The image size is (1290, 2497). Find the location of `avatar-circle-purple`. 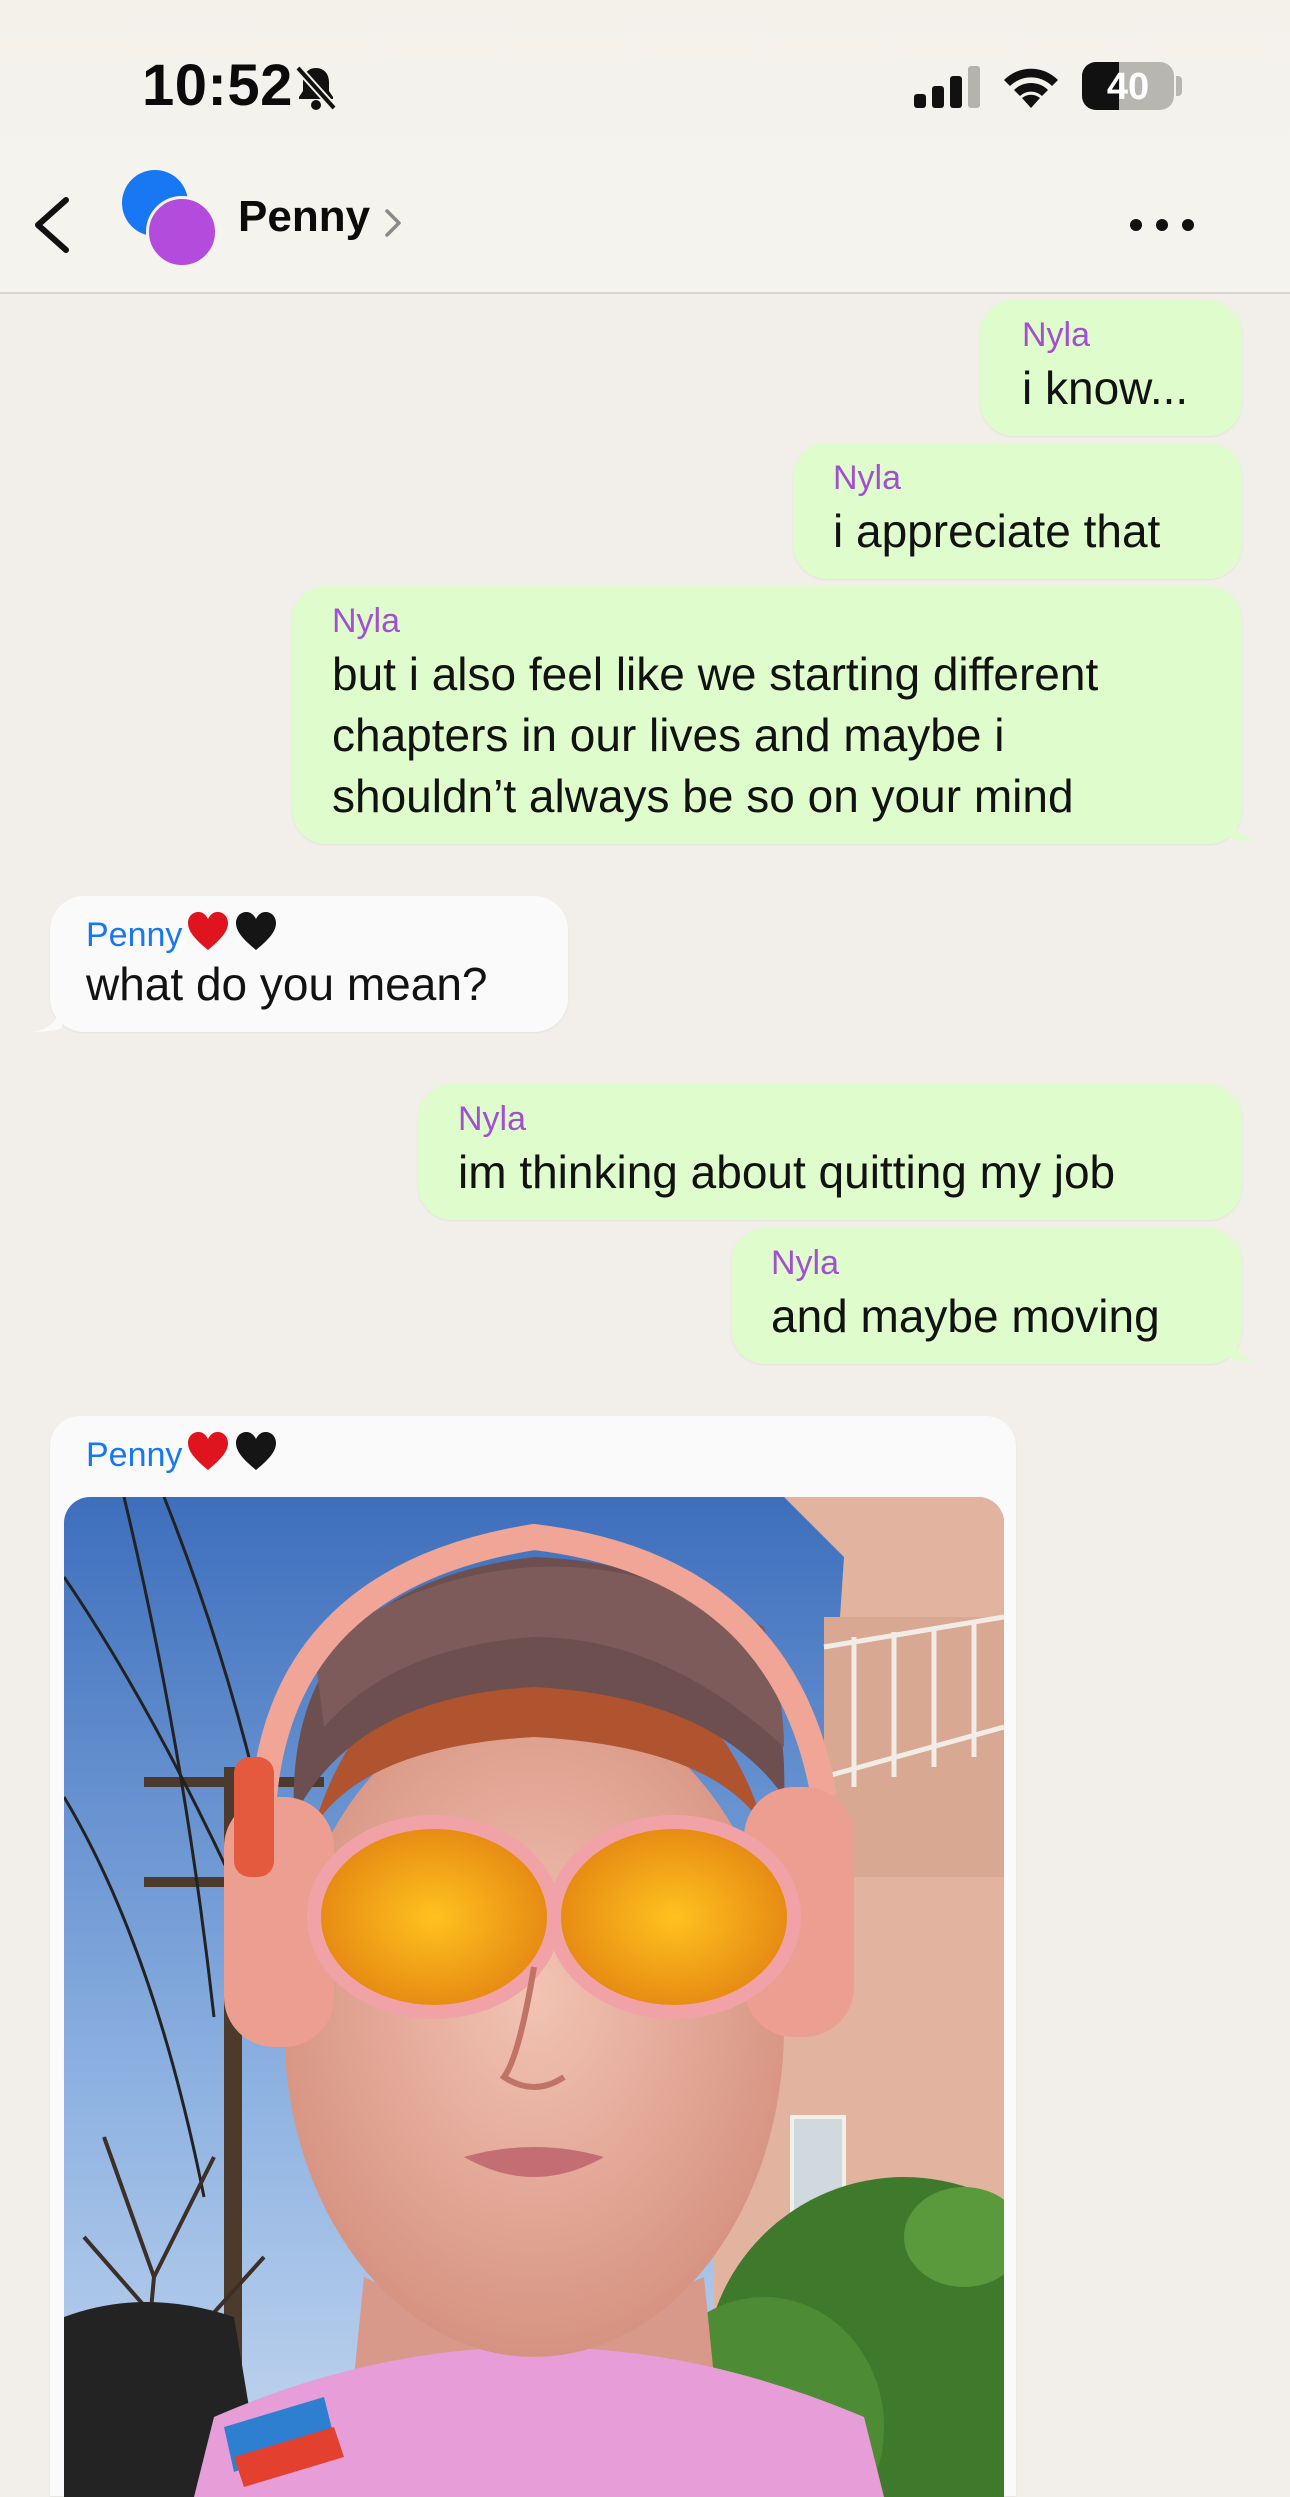

avatar-circle-purple is located at coordinates (182, 232).